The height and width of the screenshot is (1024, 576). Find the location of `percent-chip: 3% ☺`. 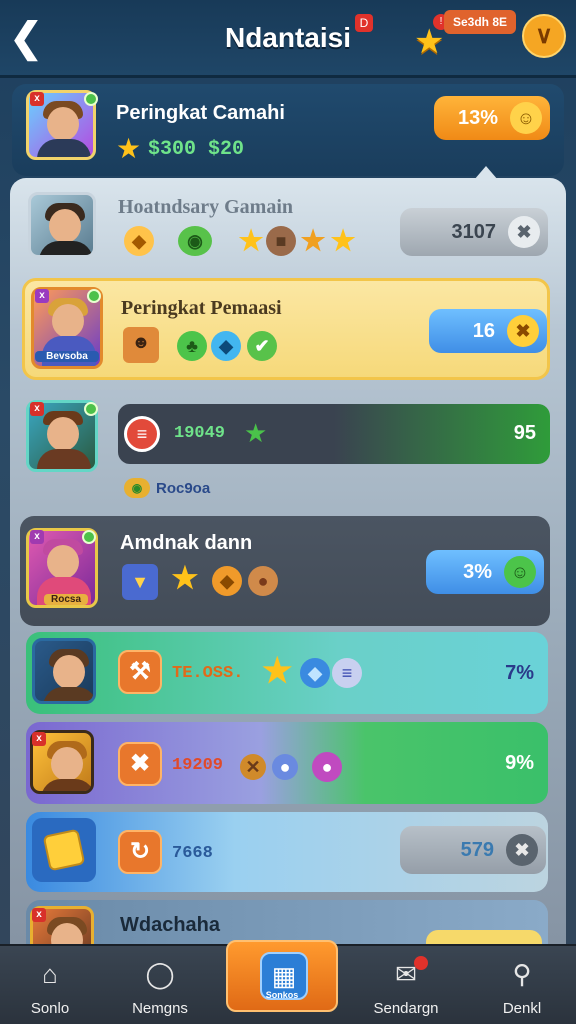

percent-chip: 3% ☺ is located at coordinates (485, 572).